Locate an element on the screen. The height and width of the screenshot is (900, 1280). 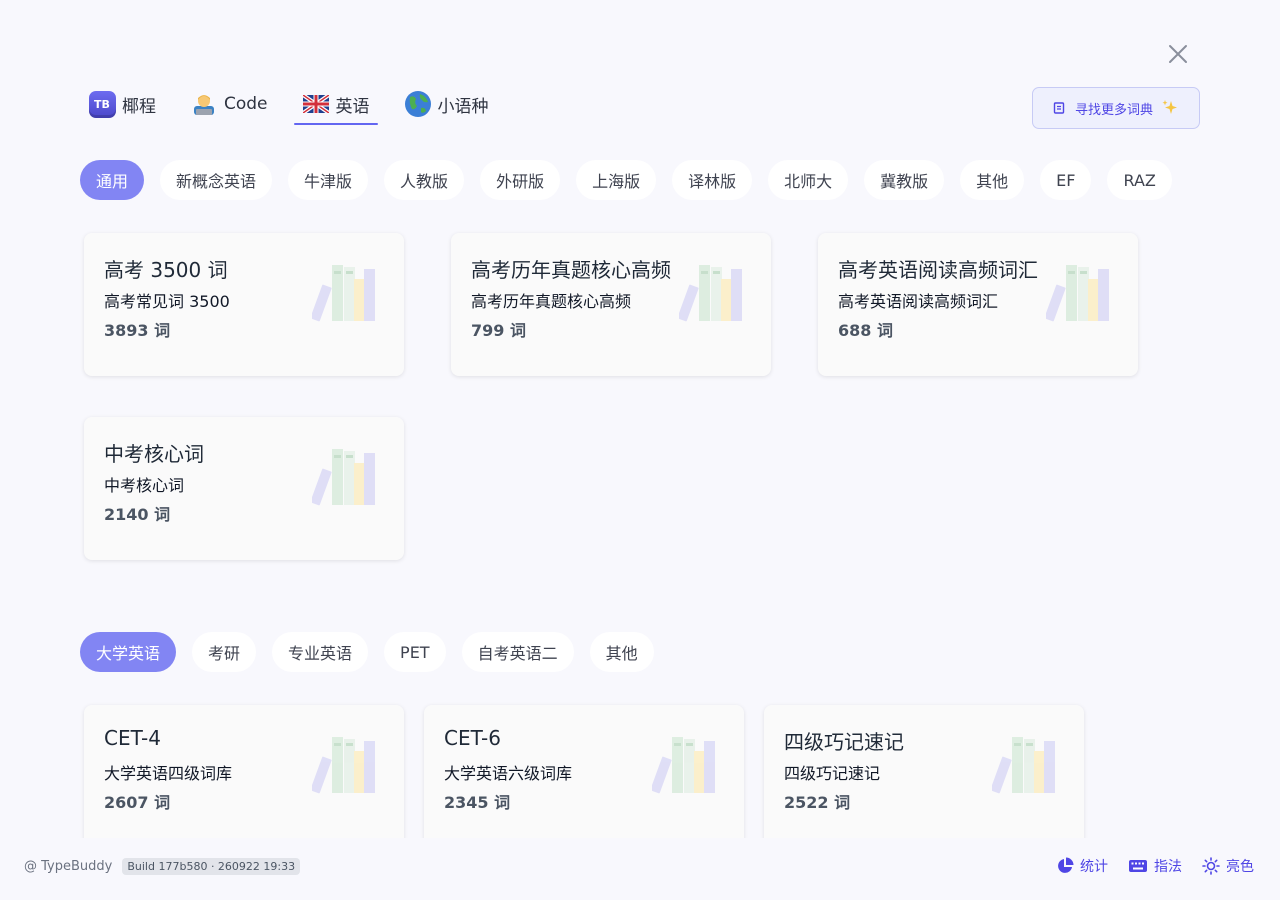
chip-yilin: 译林版 is located at coordinates (712, 180).